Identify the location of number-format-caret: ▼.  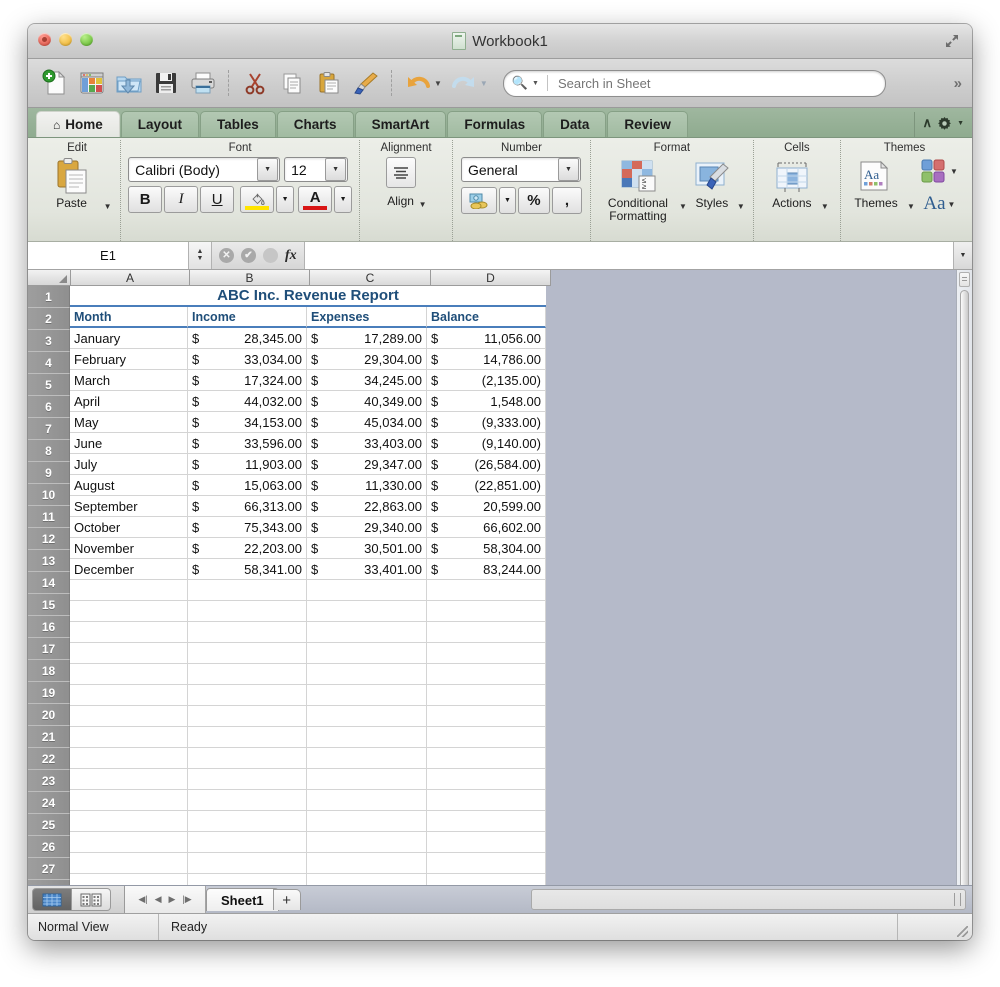
(568, 169).